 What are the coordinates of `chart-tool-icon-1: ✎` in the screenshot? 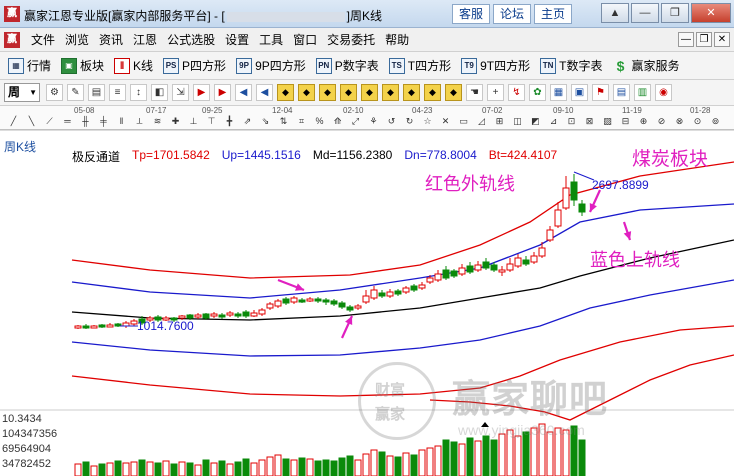 It's located at (75, 92).